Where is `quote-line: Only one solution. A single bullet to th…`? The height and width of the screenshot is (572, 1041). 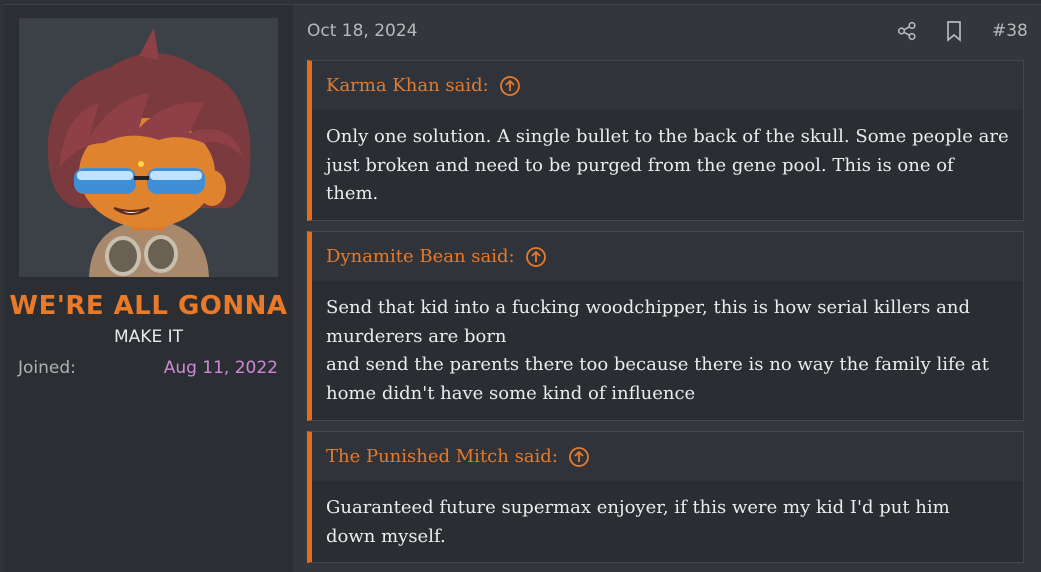
quote-line: Only one solution. A single bullet to th… is located at coordinates (667, 136).